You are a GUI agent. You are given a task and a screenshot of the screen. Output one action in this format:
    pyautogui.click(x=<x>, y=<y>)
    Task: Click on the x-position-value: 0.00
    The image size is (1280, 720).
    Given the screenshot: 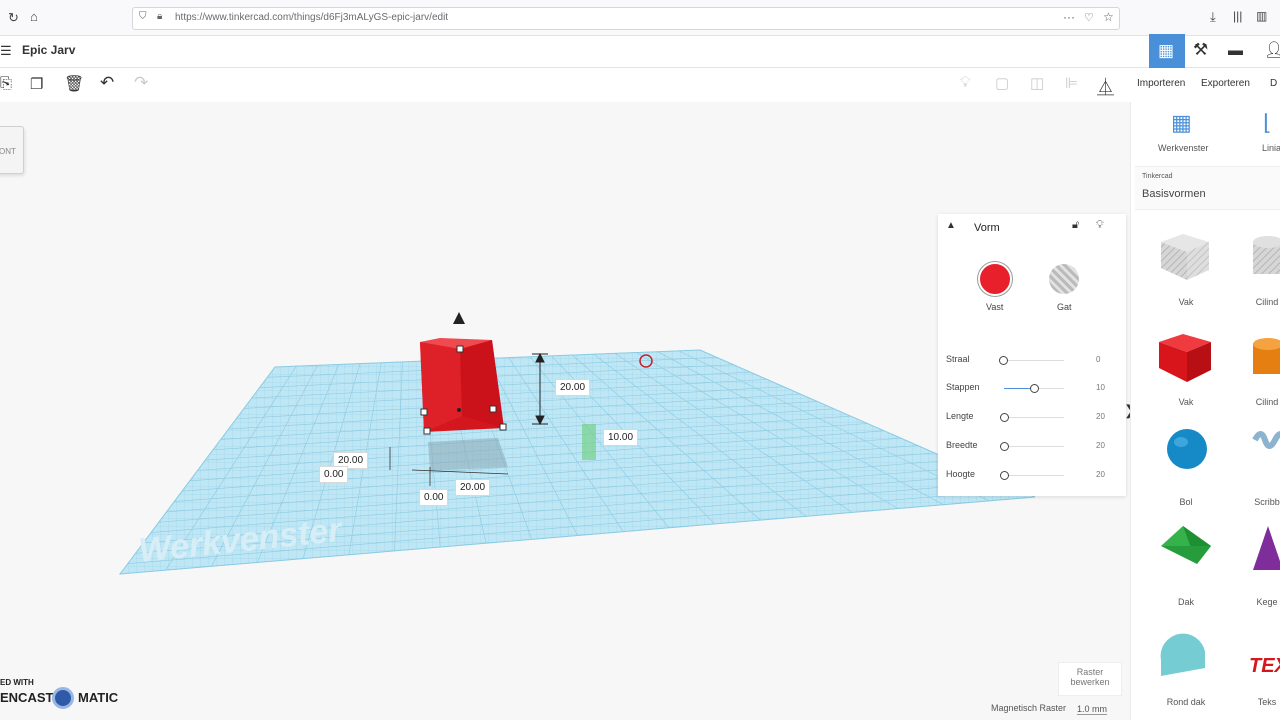 What is the action you would take?
    pyautogui.click(x=334, y=474)
    